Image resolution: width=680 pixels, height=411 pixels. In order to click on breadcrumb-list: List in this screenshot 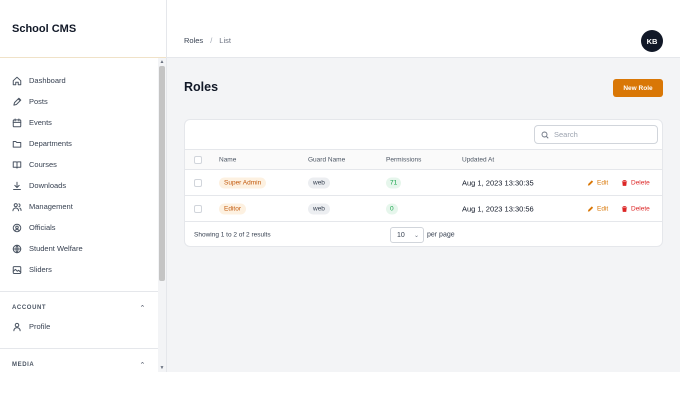, I will do `click(225, 40)`.